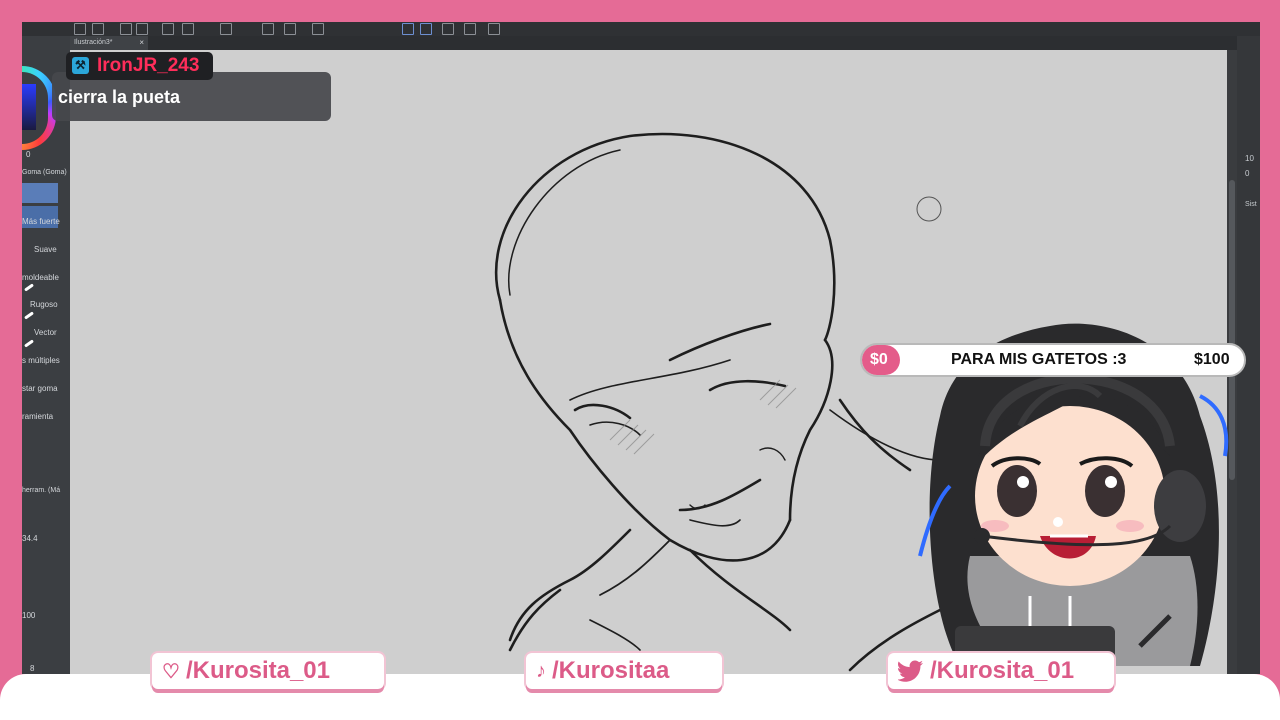 The image size is (1280, 720). Describe the element at coordinates (44, 172) in the screenshot. I see `subtool-group-label: Goma (Goma)` at that location.